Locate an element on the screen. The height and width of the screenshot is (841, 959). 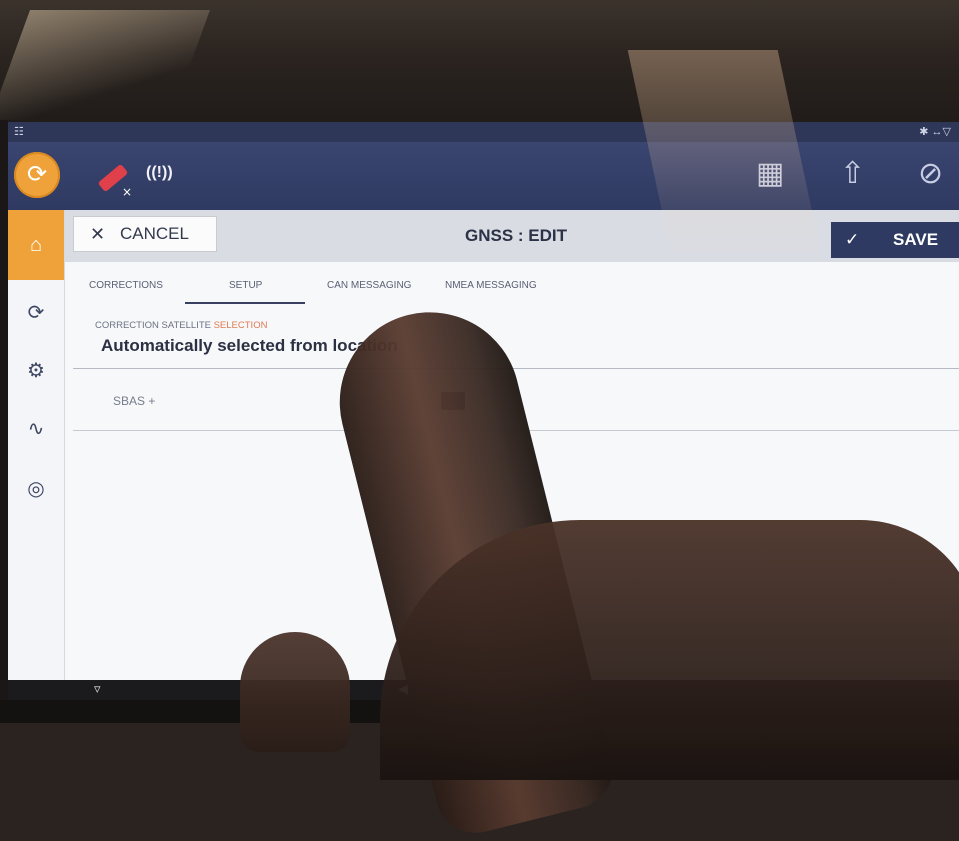
settings-icon: ⚙ is located at coordinates (36, 371).